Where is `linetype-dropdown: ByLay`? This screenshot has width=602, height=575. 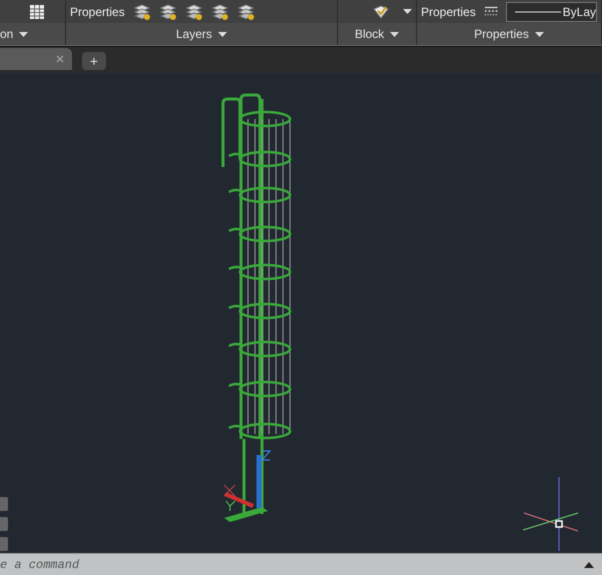 linetype-dropdown: ByLay is located at coordinates (551, 12).